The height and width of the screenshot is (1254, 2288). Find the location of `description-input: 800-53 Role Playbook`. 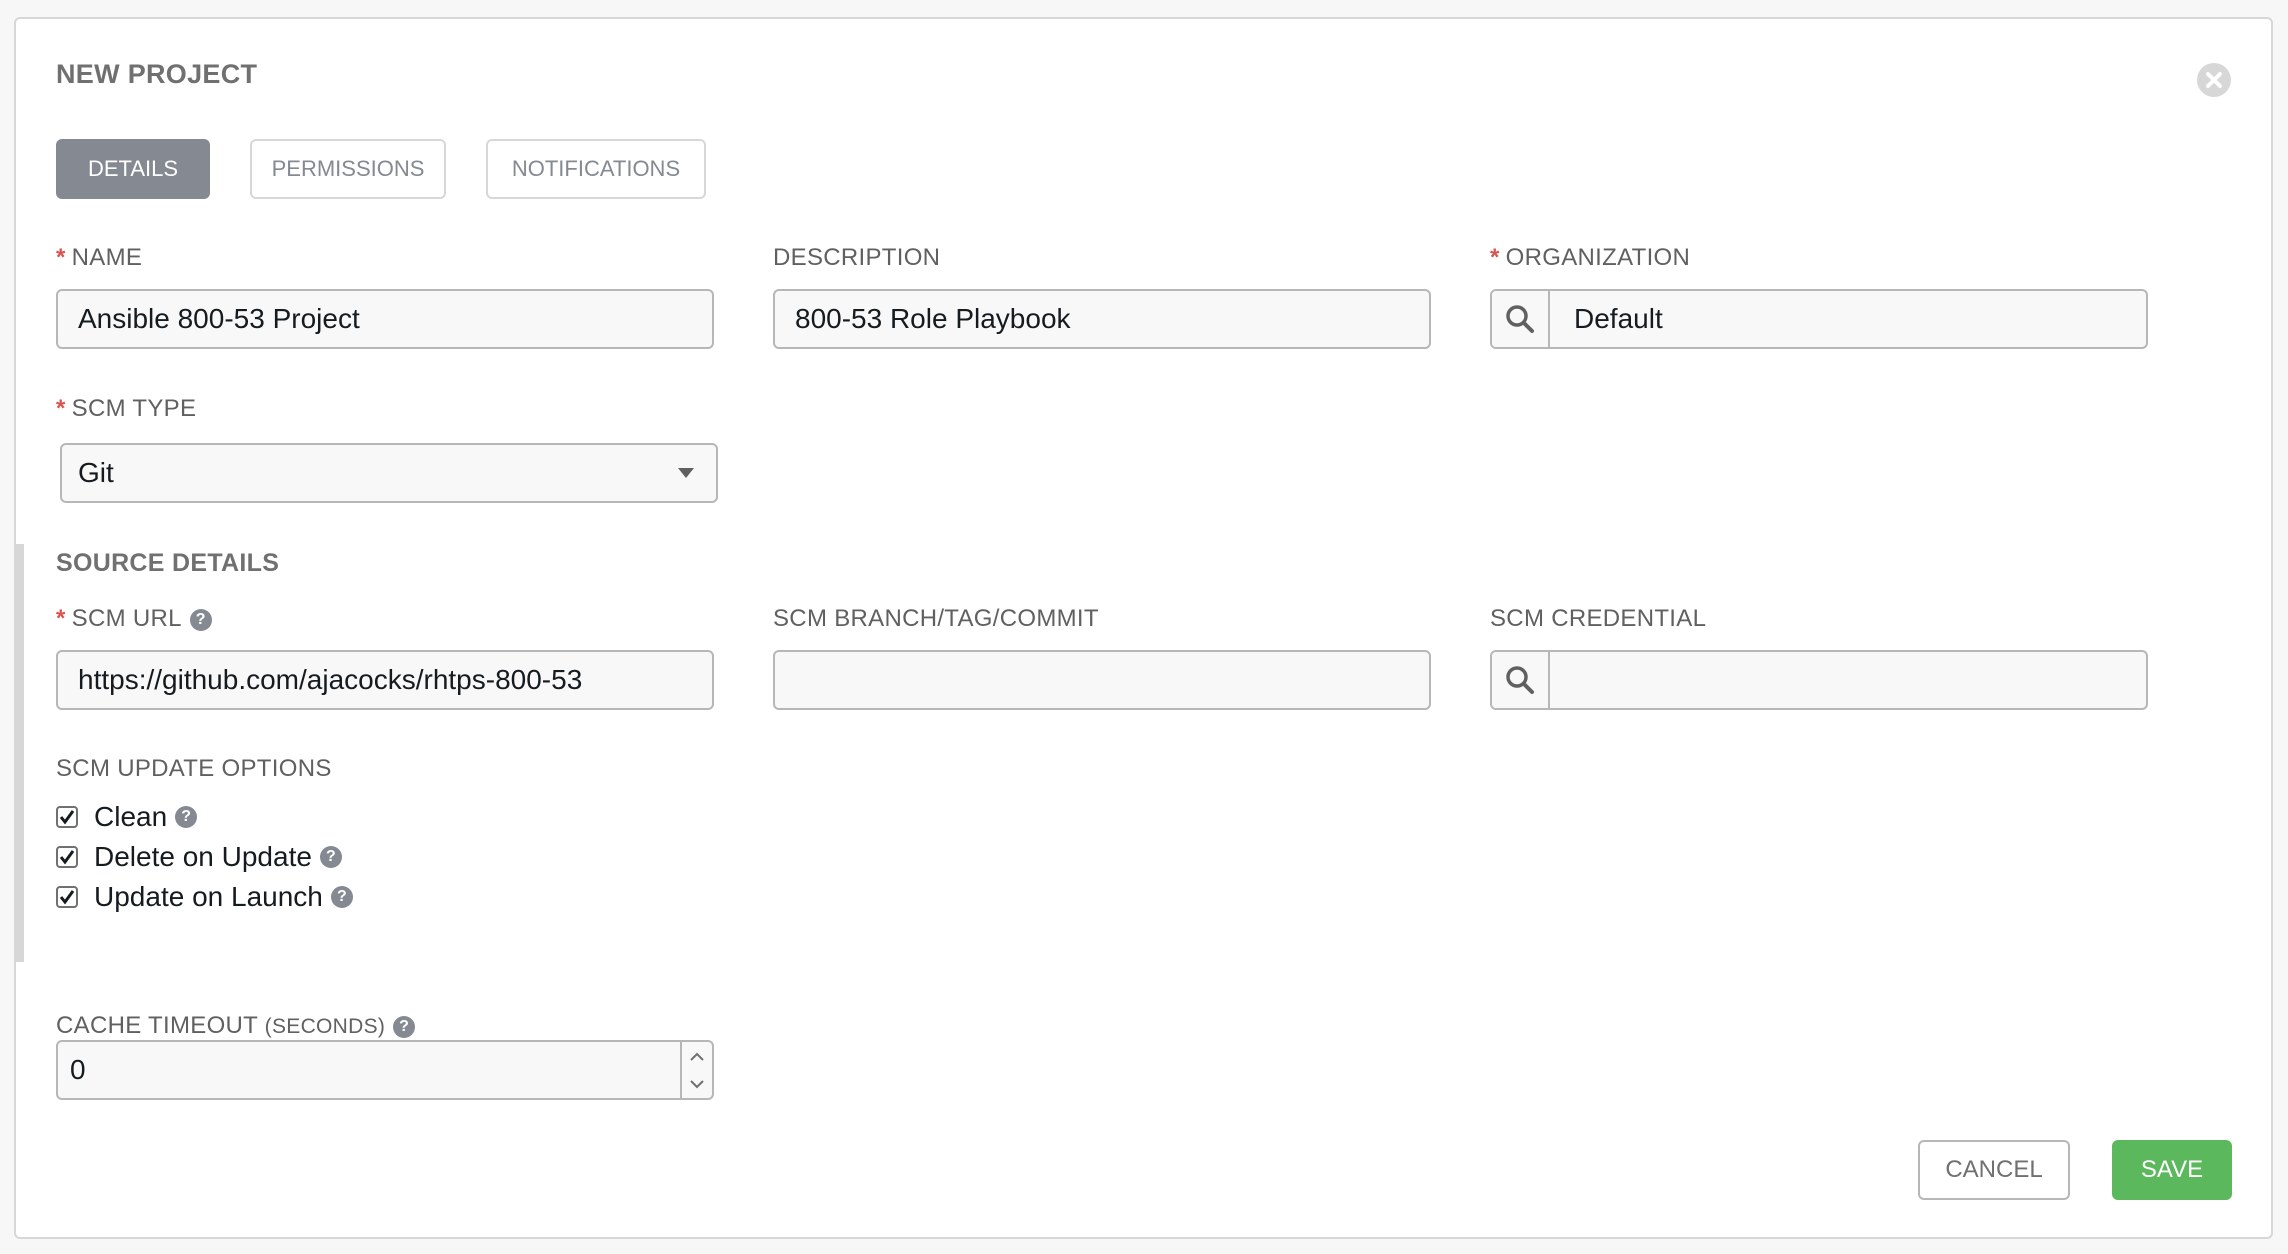

description-input: 800-53 Role Playbook is located at coordinates (1102, 319).